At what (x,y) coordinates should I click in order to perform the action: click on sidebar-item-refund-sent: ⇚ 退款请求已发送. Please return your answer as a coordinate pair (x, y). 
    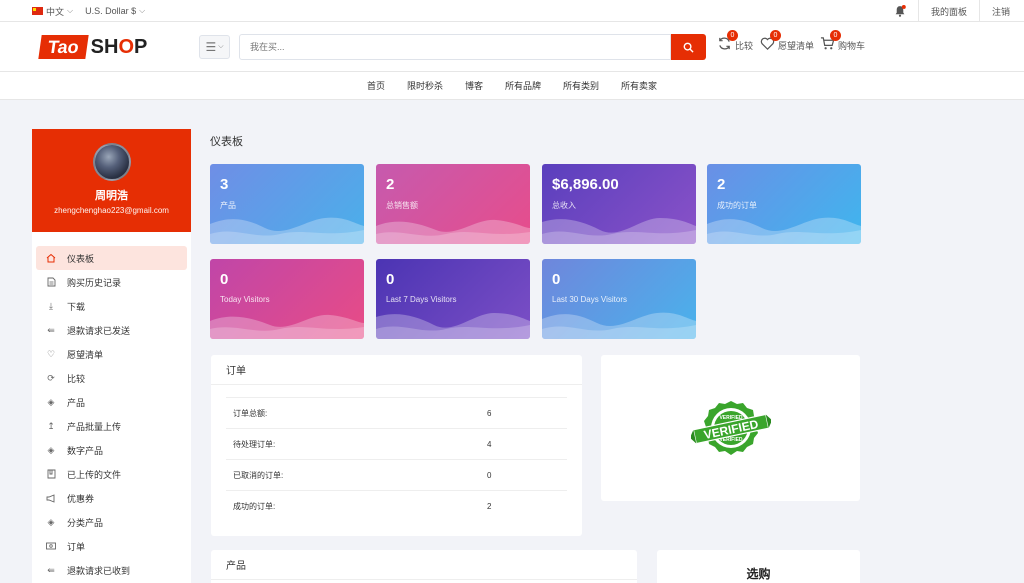
    Looking at the image, I should click on (111, 330).